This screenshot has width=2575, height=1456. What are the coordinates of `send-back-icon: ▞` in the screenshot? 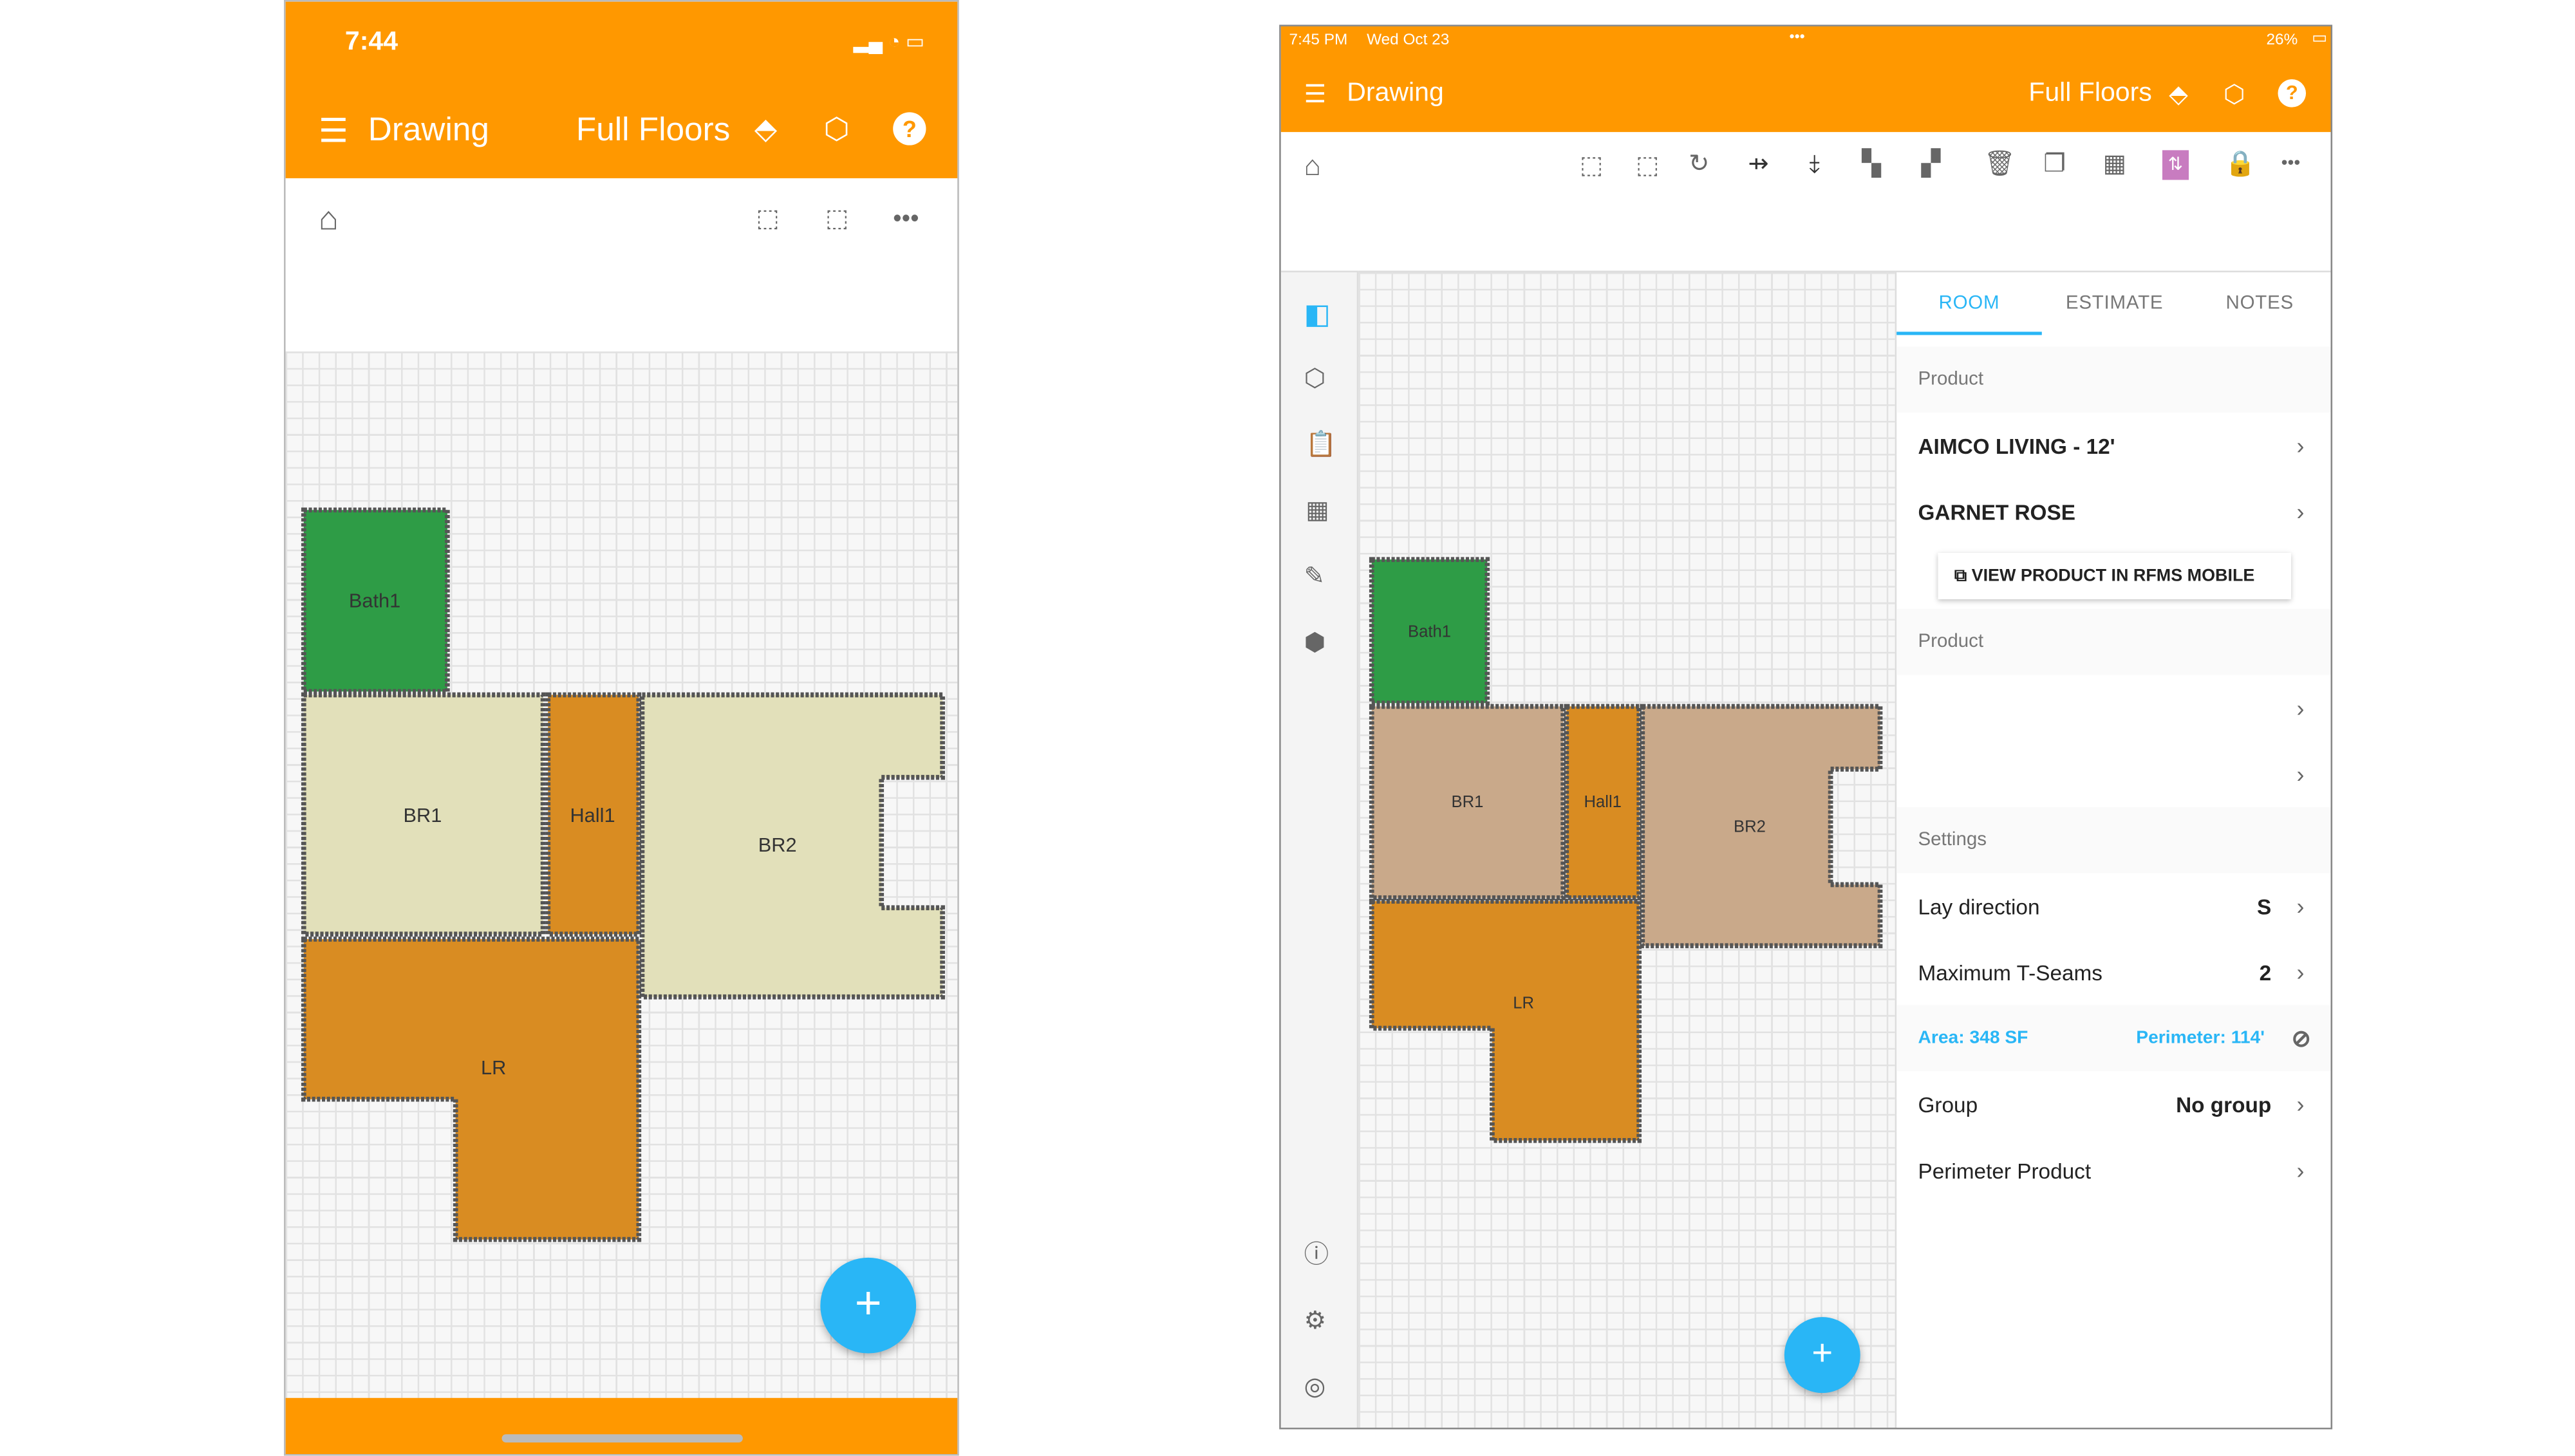 It's located at (1932, 164).